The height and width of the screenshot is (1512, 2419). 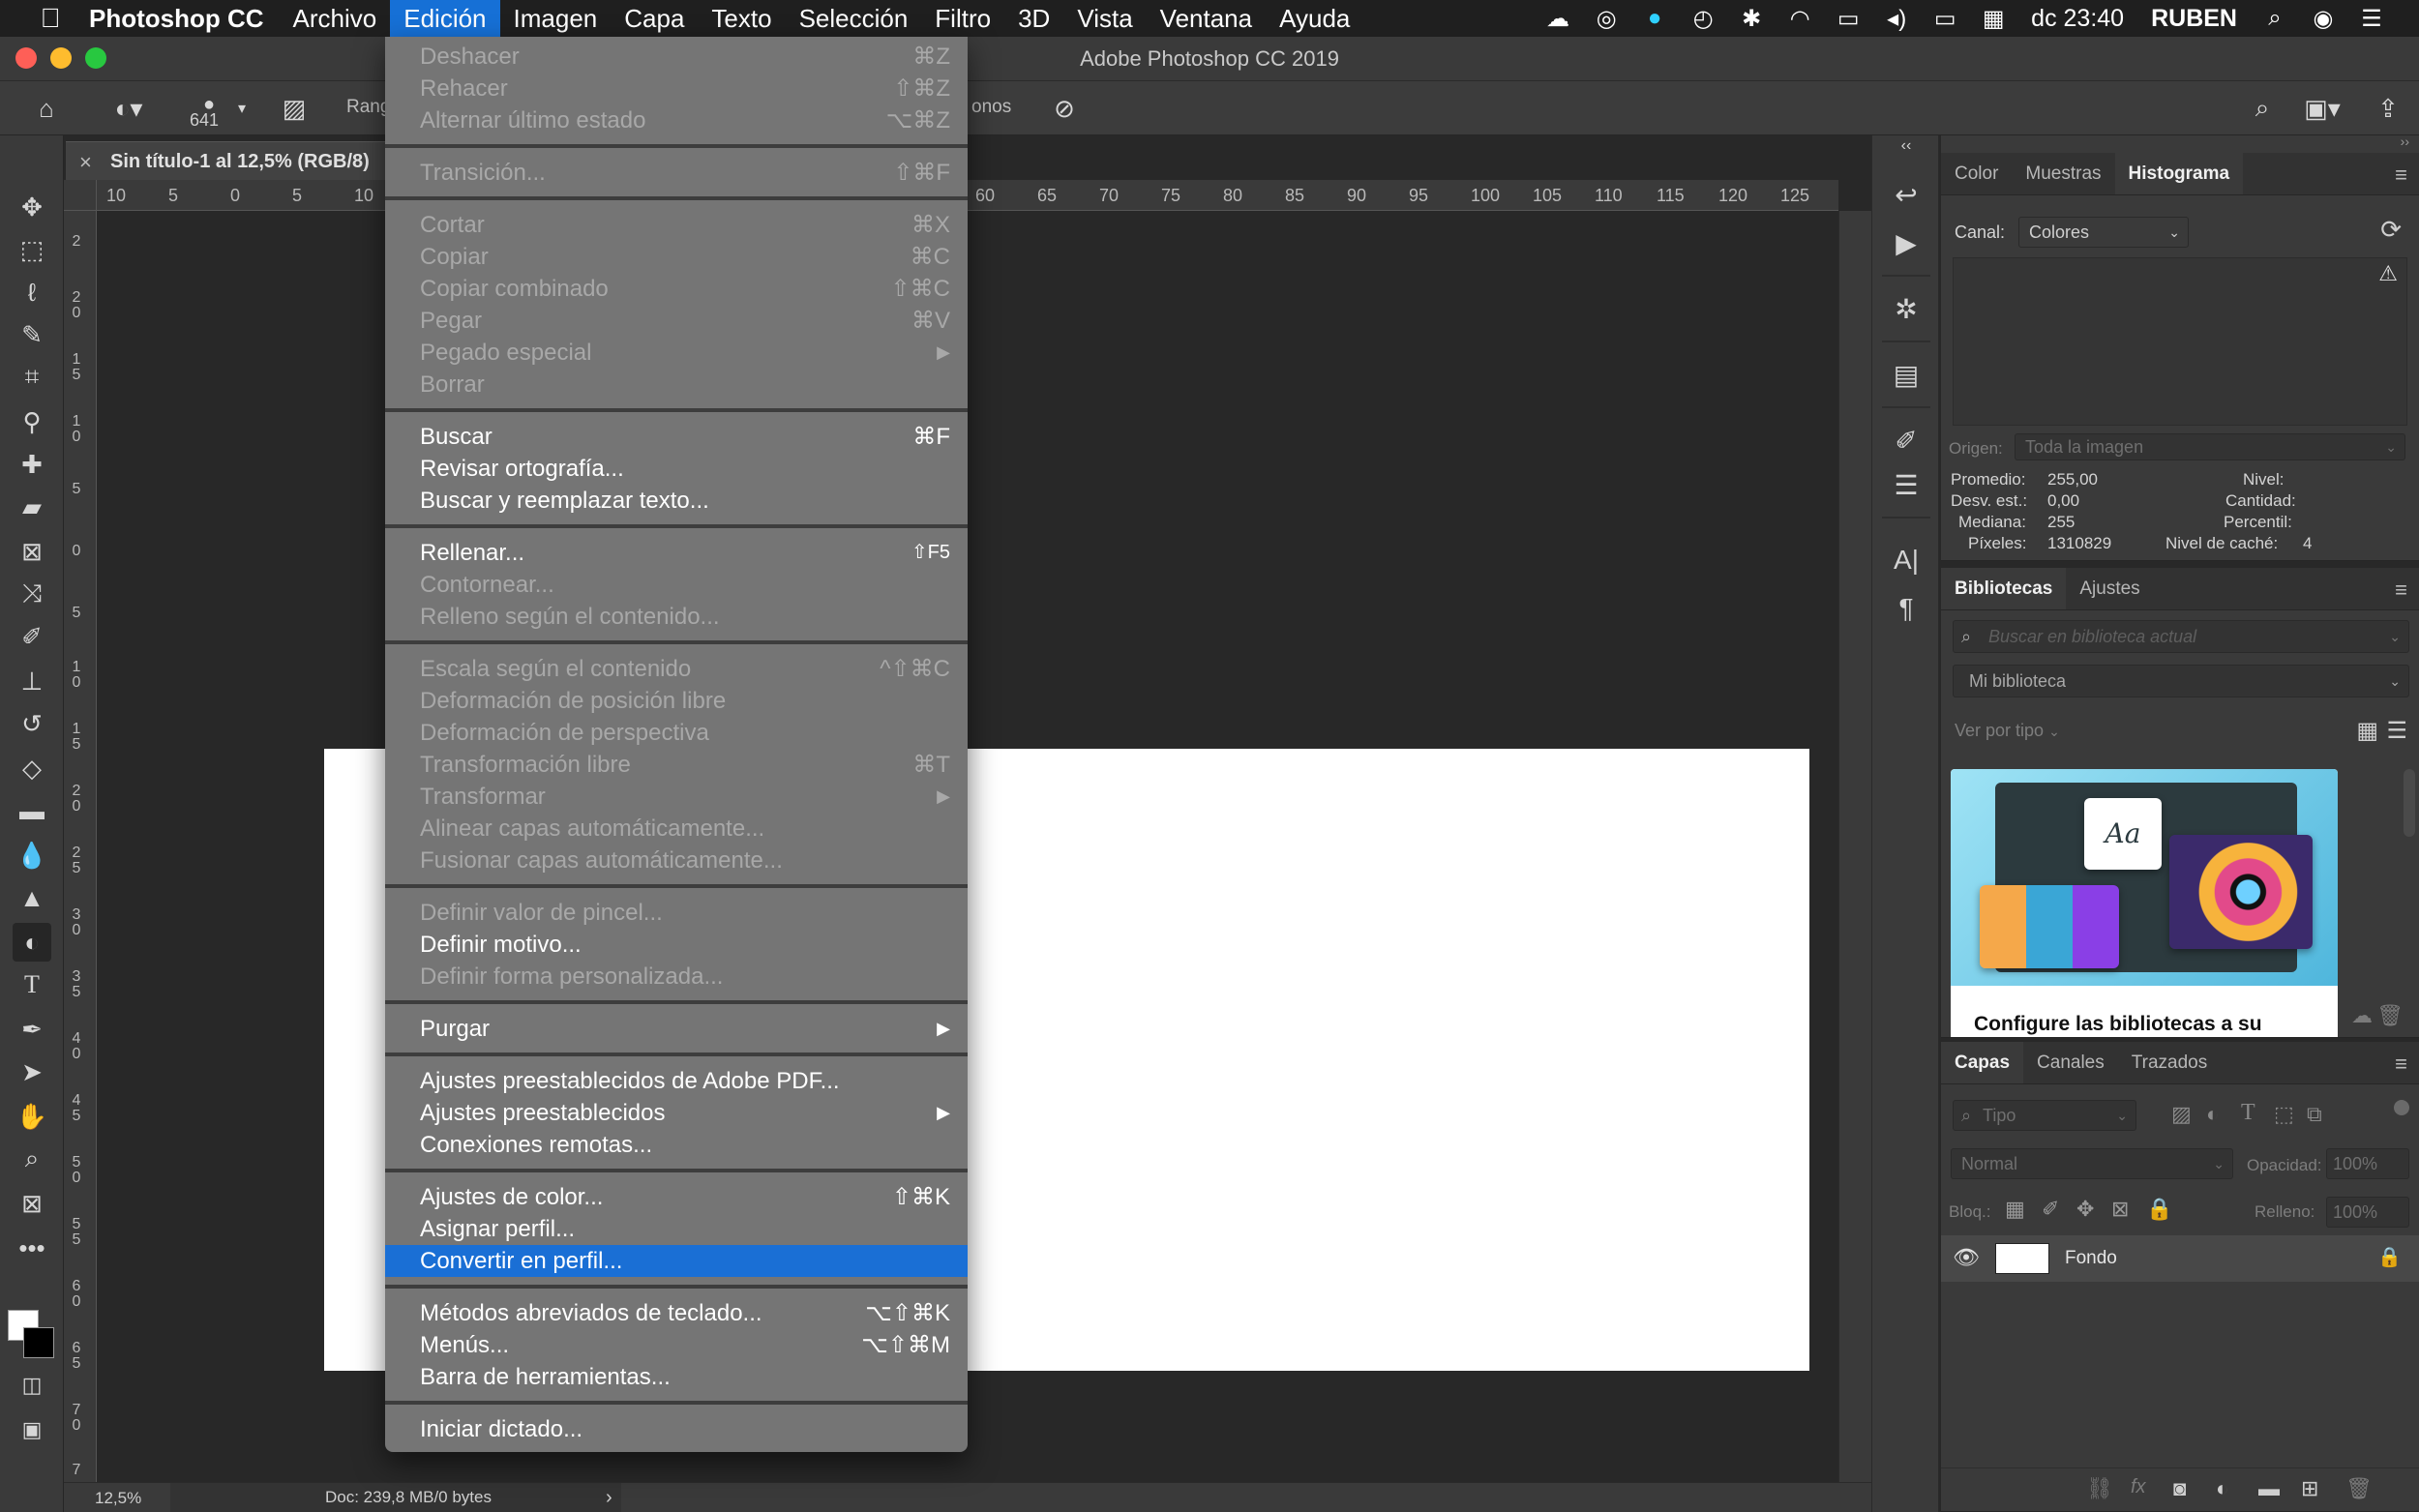 What do you see at coordinates (1982, 1062) in the screenshot?
I see `tab-capas: Capas` at bounding box center [1982, 1062].